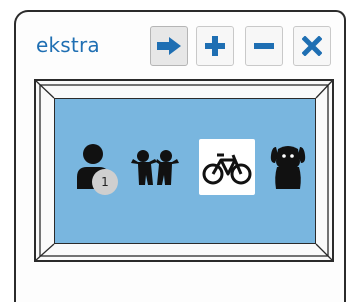 Image resolution: width=346 pixels, height=302 pixels. Describe the element at coordinates (68, 45) in the screenshot. I see `panel-title: ekstra` at that location.